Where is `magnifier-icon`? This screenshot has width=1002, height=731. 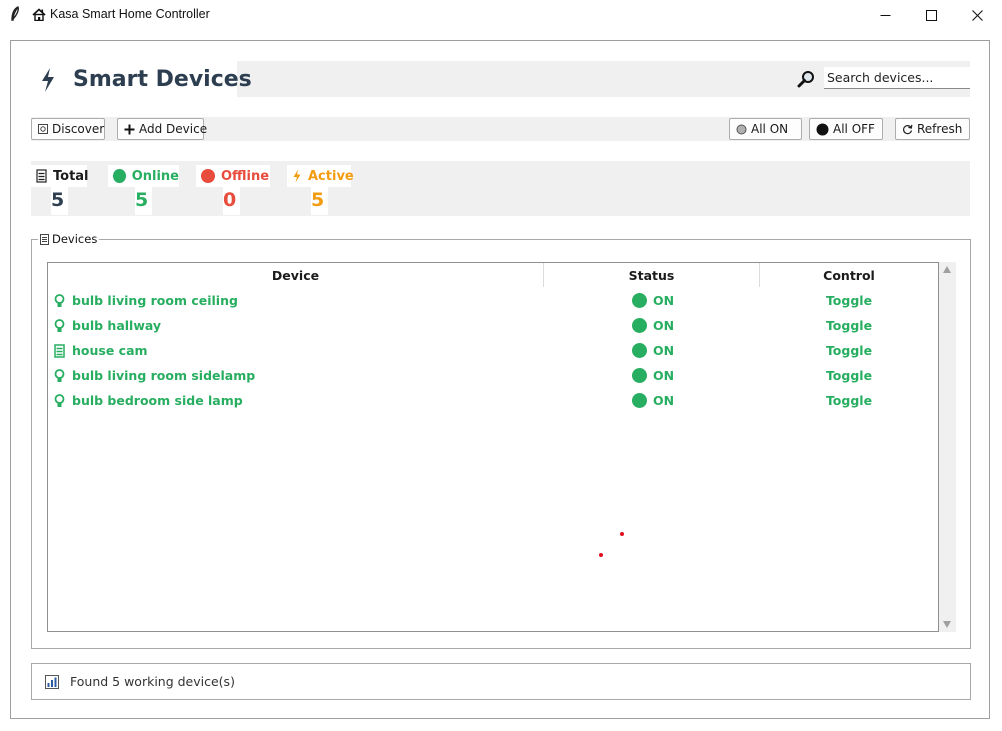
magnifier-icon is located at coordinates (806, 79).